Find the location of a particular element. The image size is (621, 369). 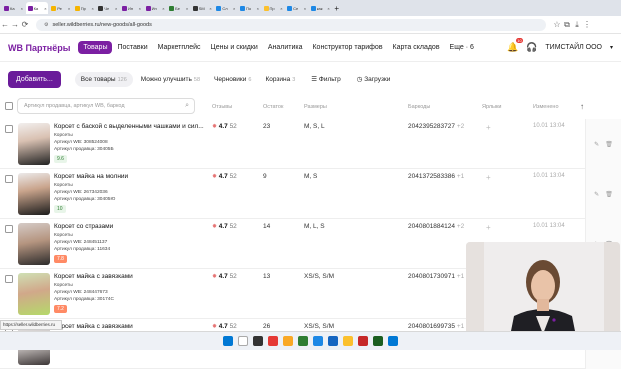

col-barcodes: Баркоды is located at coordinates (419, 107).